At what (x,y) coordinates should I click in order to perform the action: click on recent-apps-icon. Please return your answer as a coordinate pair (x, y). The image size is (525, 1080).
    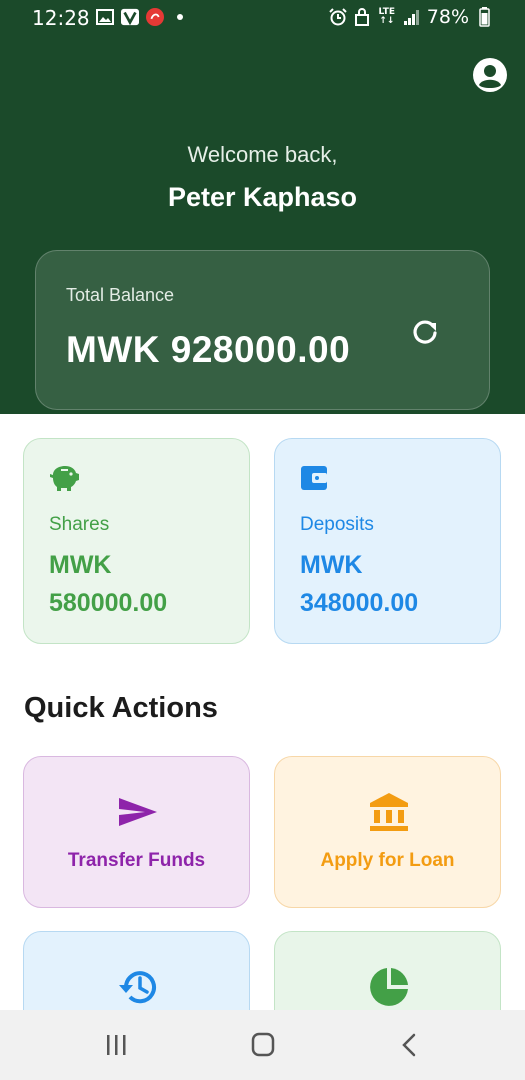
    Looking at the image, I should click on (116, 1045).